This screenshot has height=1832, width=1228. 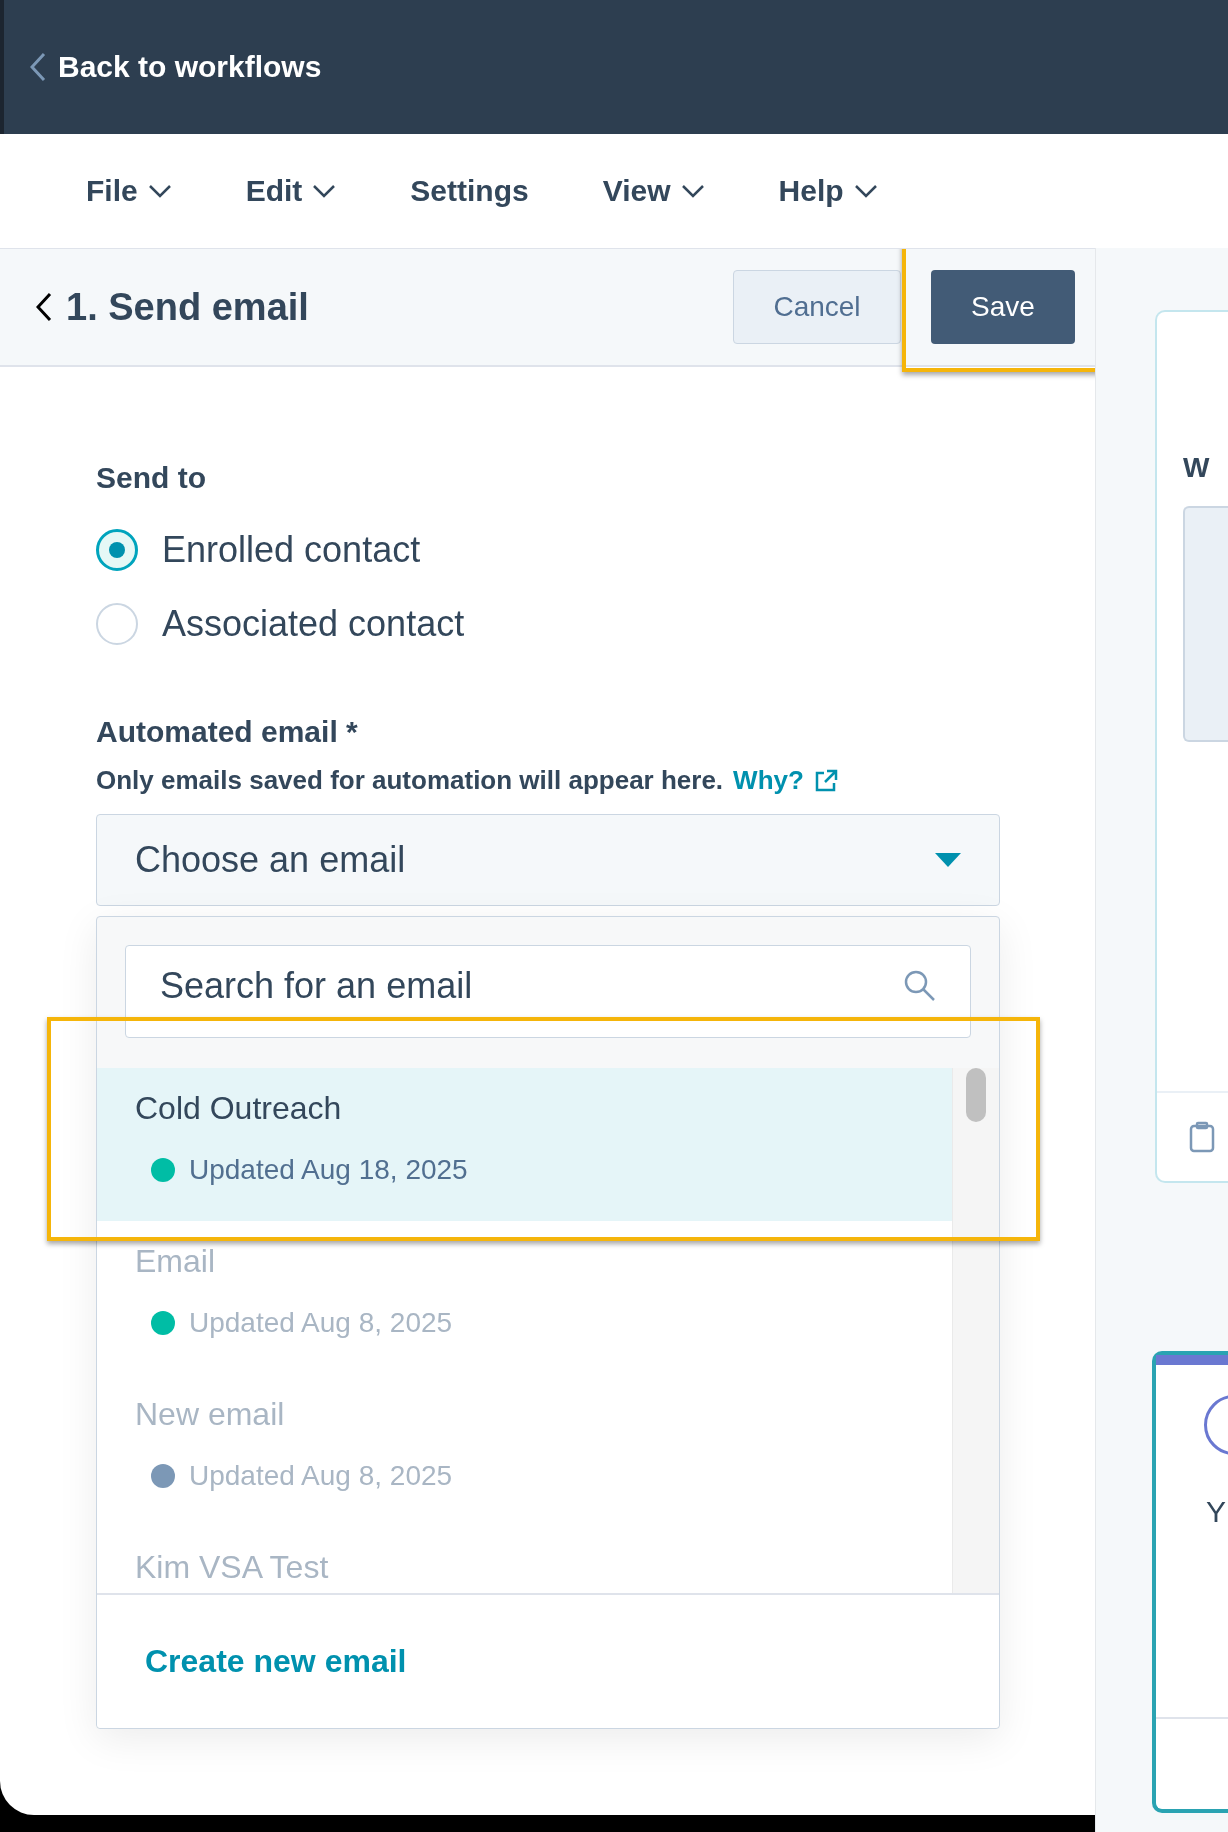 I want to click on cancel-button: Cancel, so click(x=817, y=307).